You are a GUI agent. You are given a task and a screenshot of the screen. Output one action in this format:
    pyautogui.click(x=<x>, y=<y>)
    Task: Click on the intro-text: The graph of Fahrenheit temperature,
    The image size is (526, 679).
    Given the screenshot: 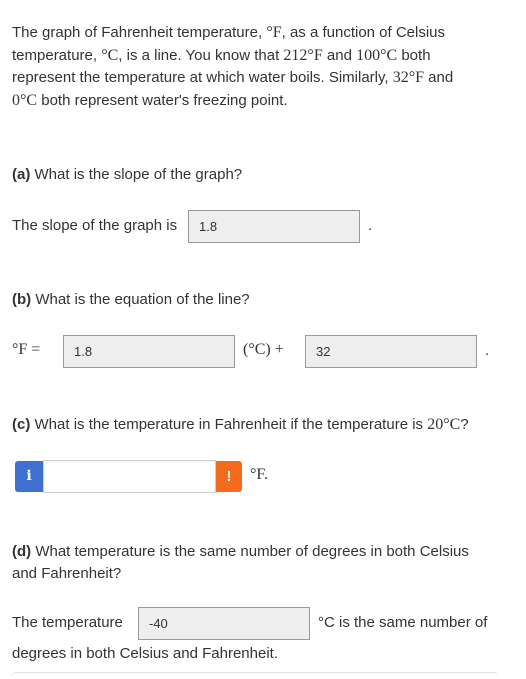 What is the action you would take?
    pyautogui.click(x=139, y=32)
    